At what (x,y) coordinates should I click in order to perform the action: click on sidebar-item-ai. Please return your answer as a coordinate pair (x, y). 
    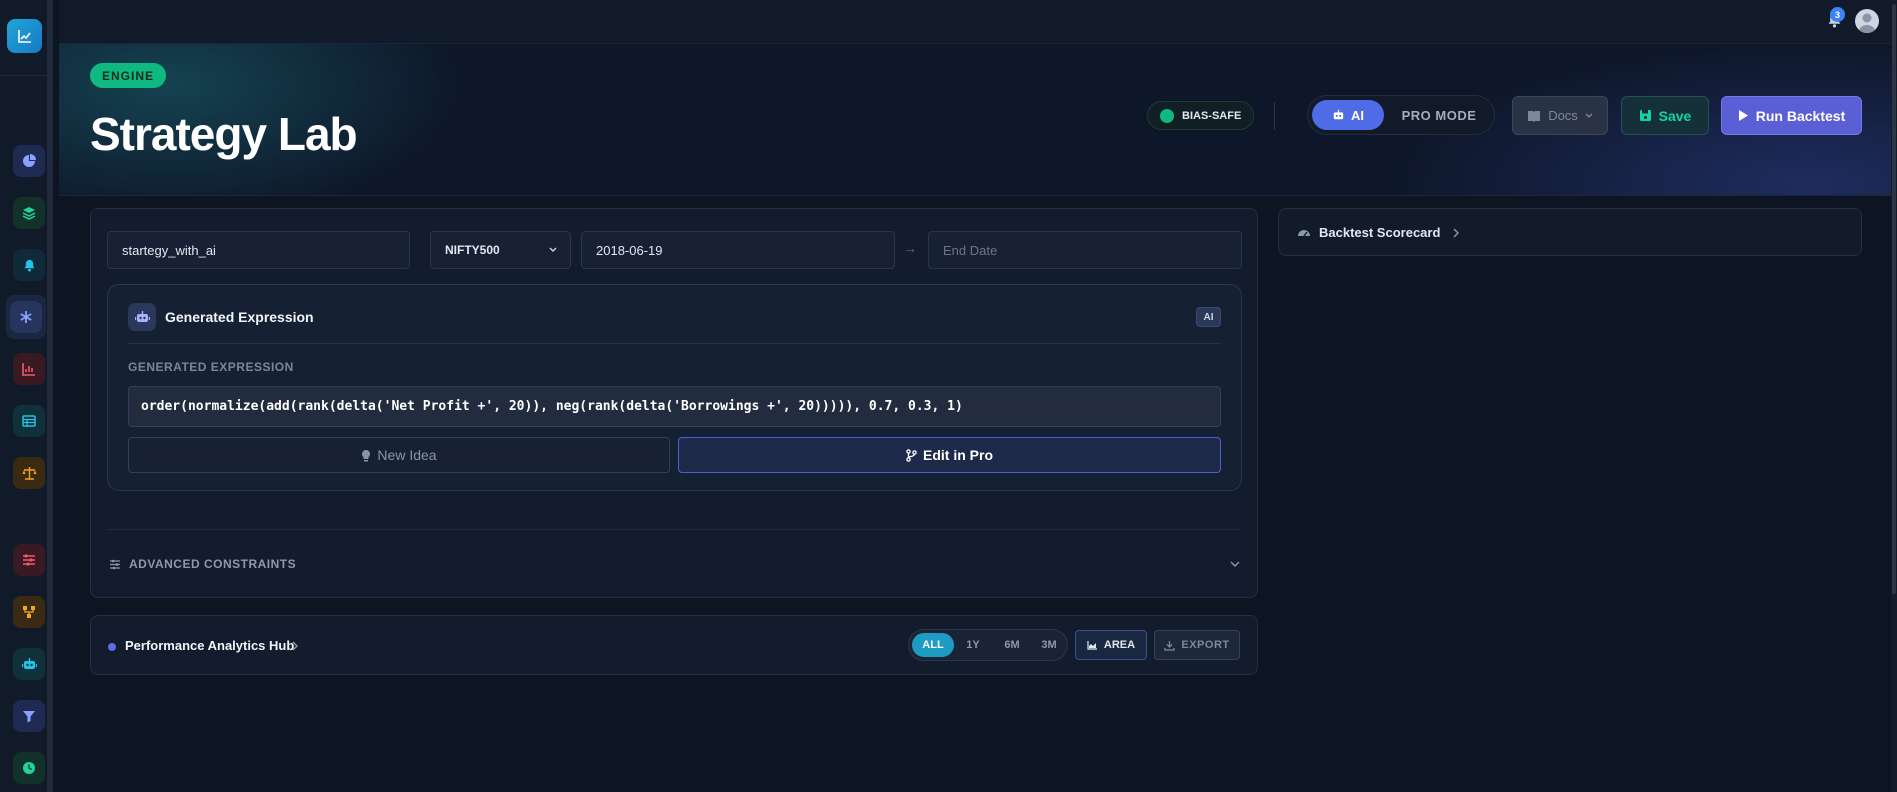
    Looking at the image, I should click on (29, 664).